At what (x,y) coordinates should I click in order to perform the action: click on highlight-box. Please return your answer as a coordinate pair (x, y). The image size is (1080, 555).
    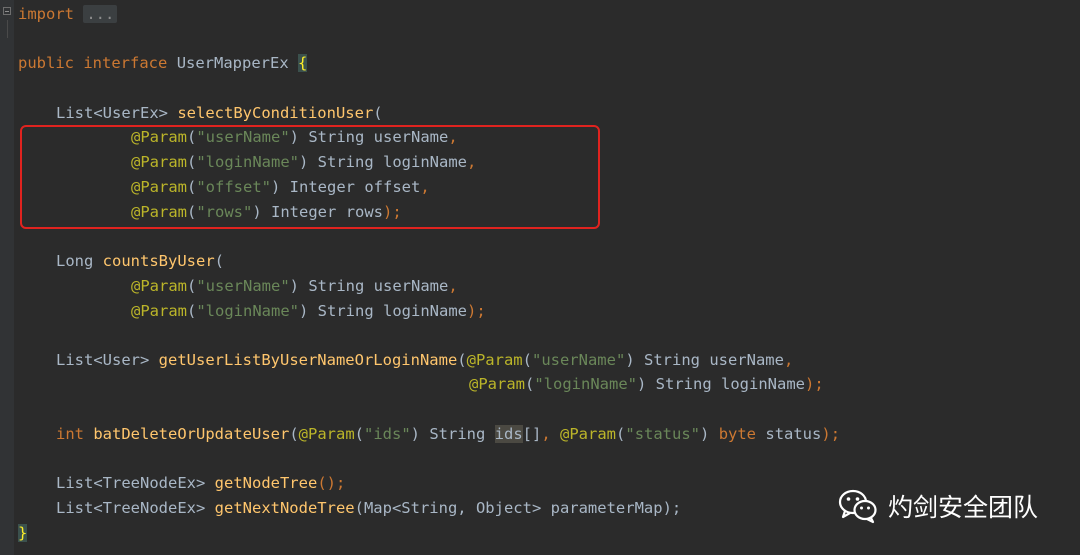
    Looking at the image, I should click on (310, 177).